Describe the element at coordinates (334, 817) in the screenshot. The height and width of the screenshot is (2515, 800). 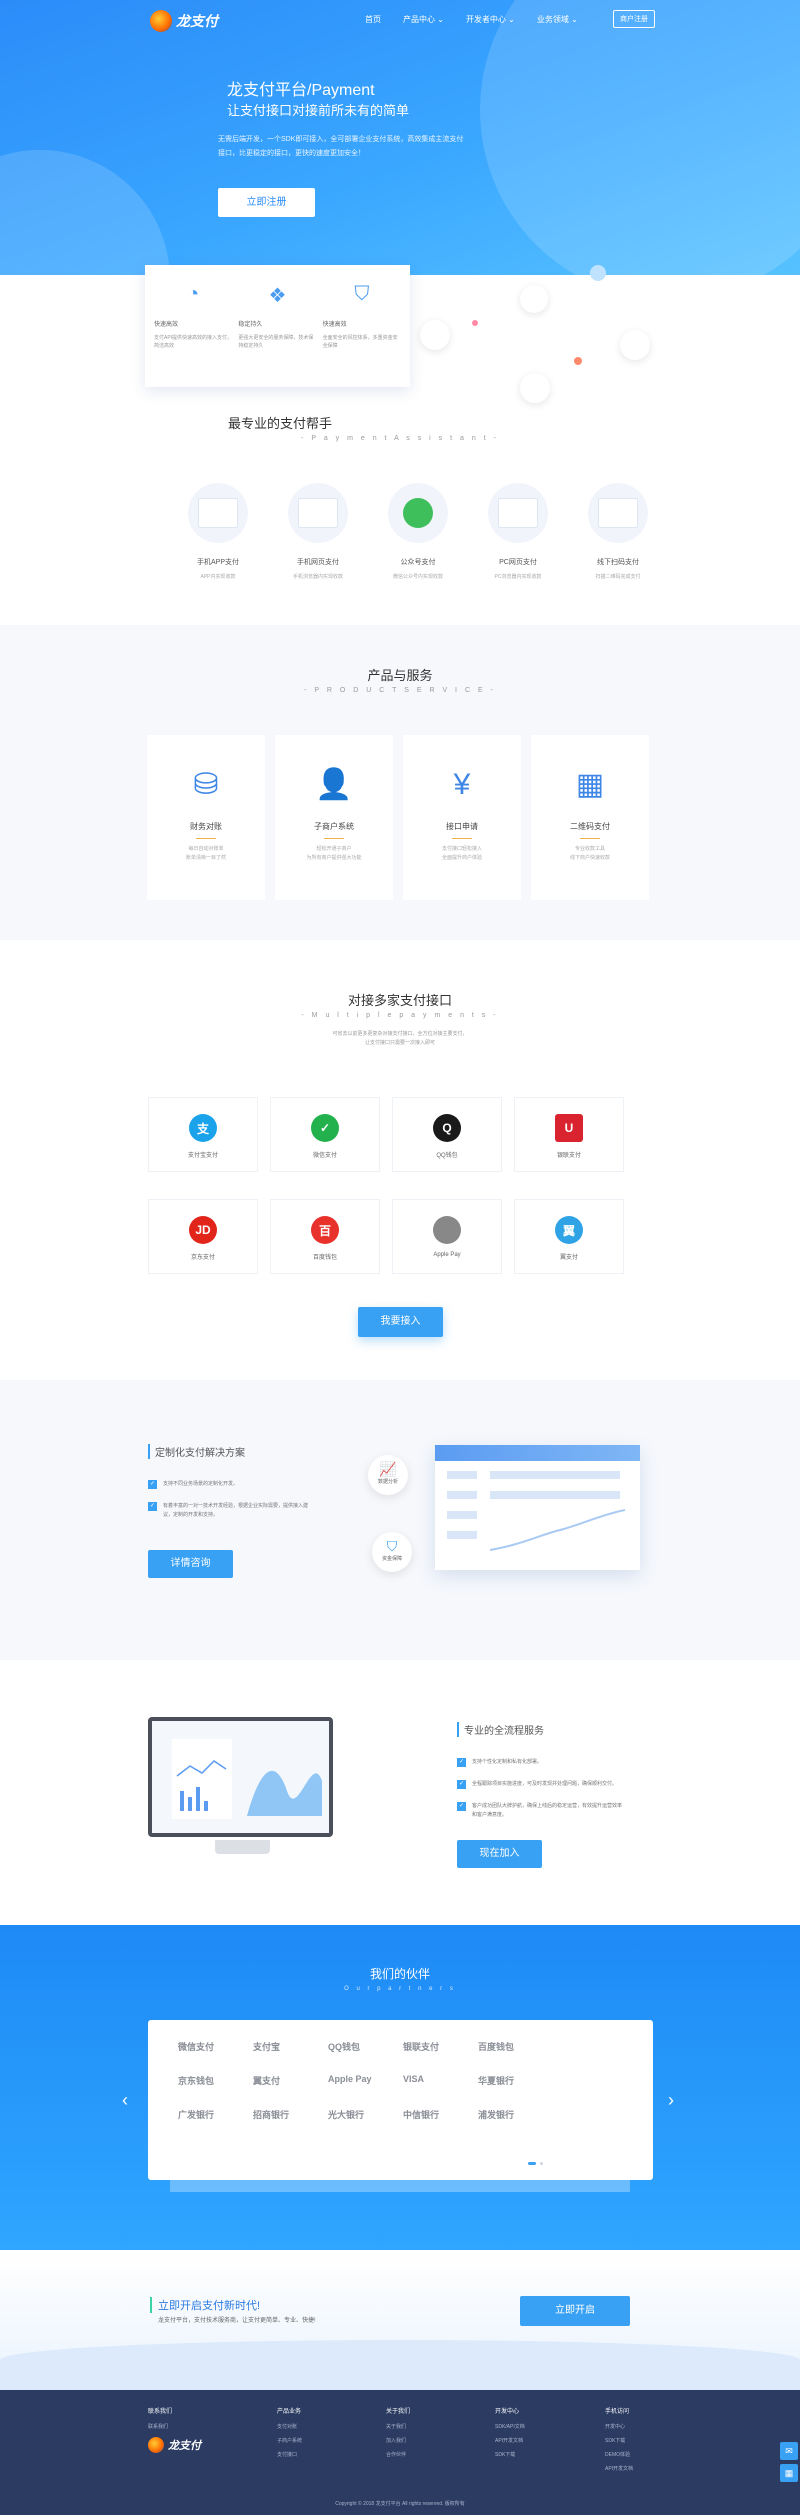
I see `product-card: 👤 子商户系统 轻松开通子商户 为所有商户提供强大功能` at that location.